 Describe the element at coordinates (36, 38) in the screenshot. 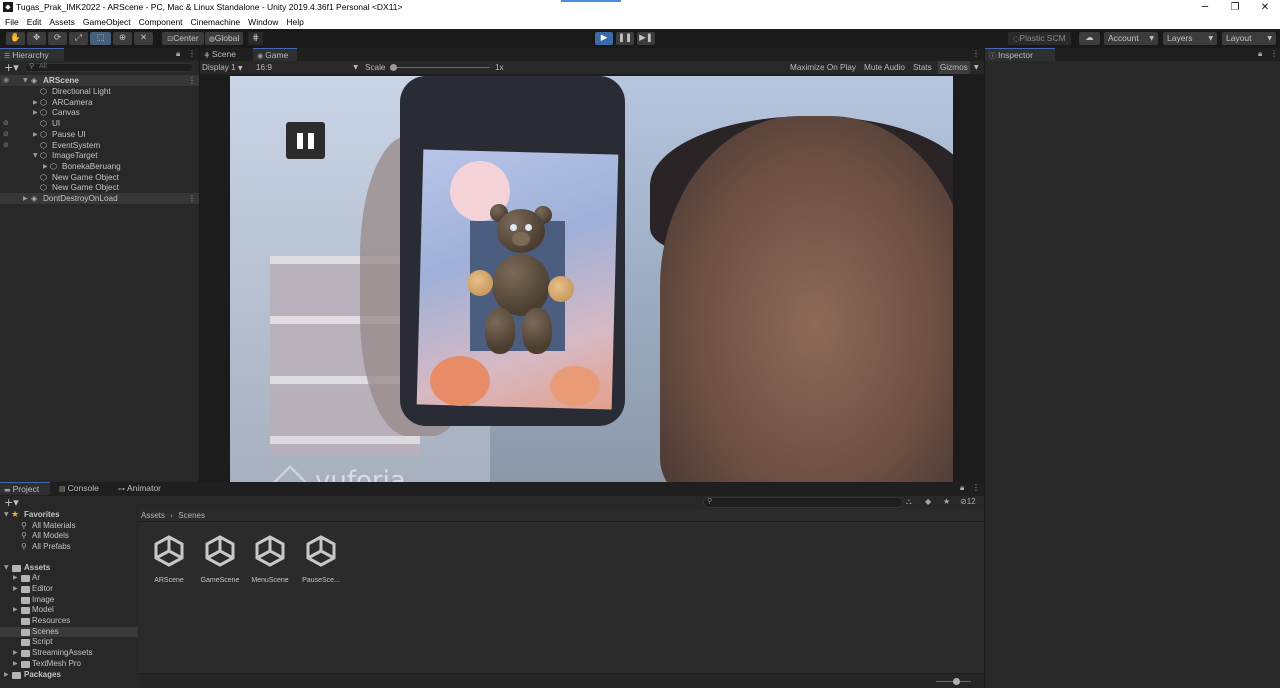

I see `move-tool-icon: ✥` at that location.